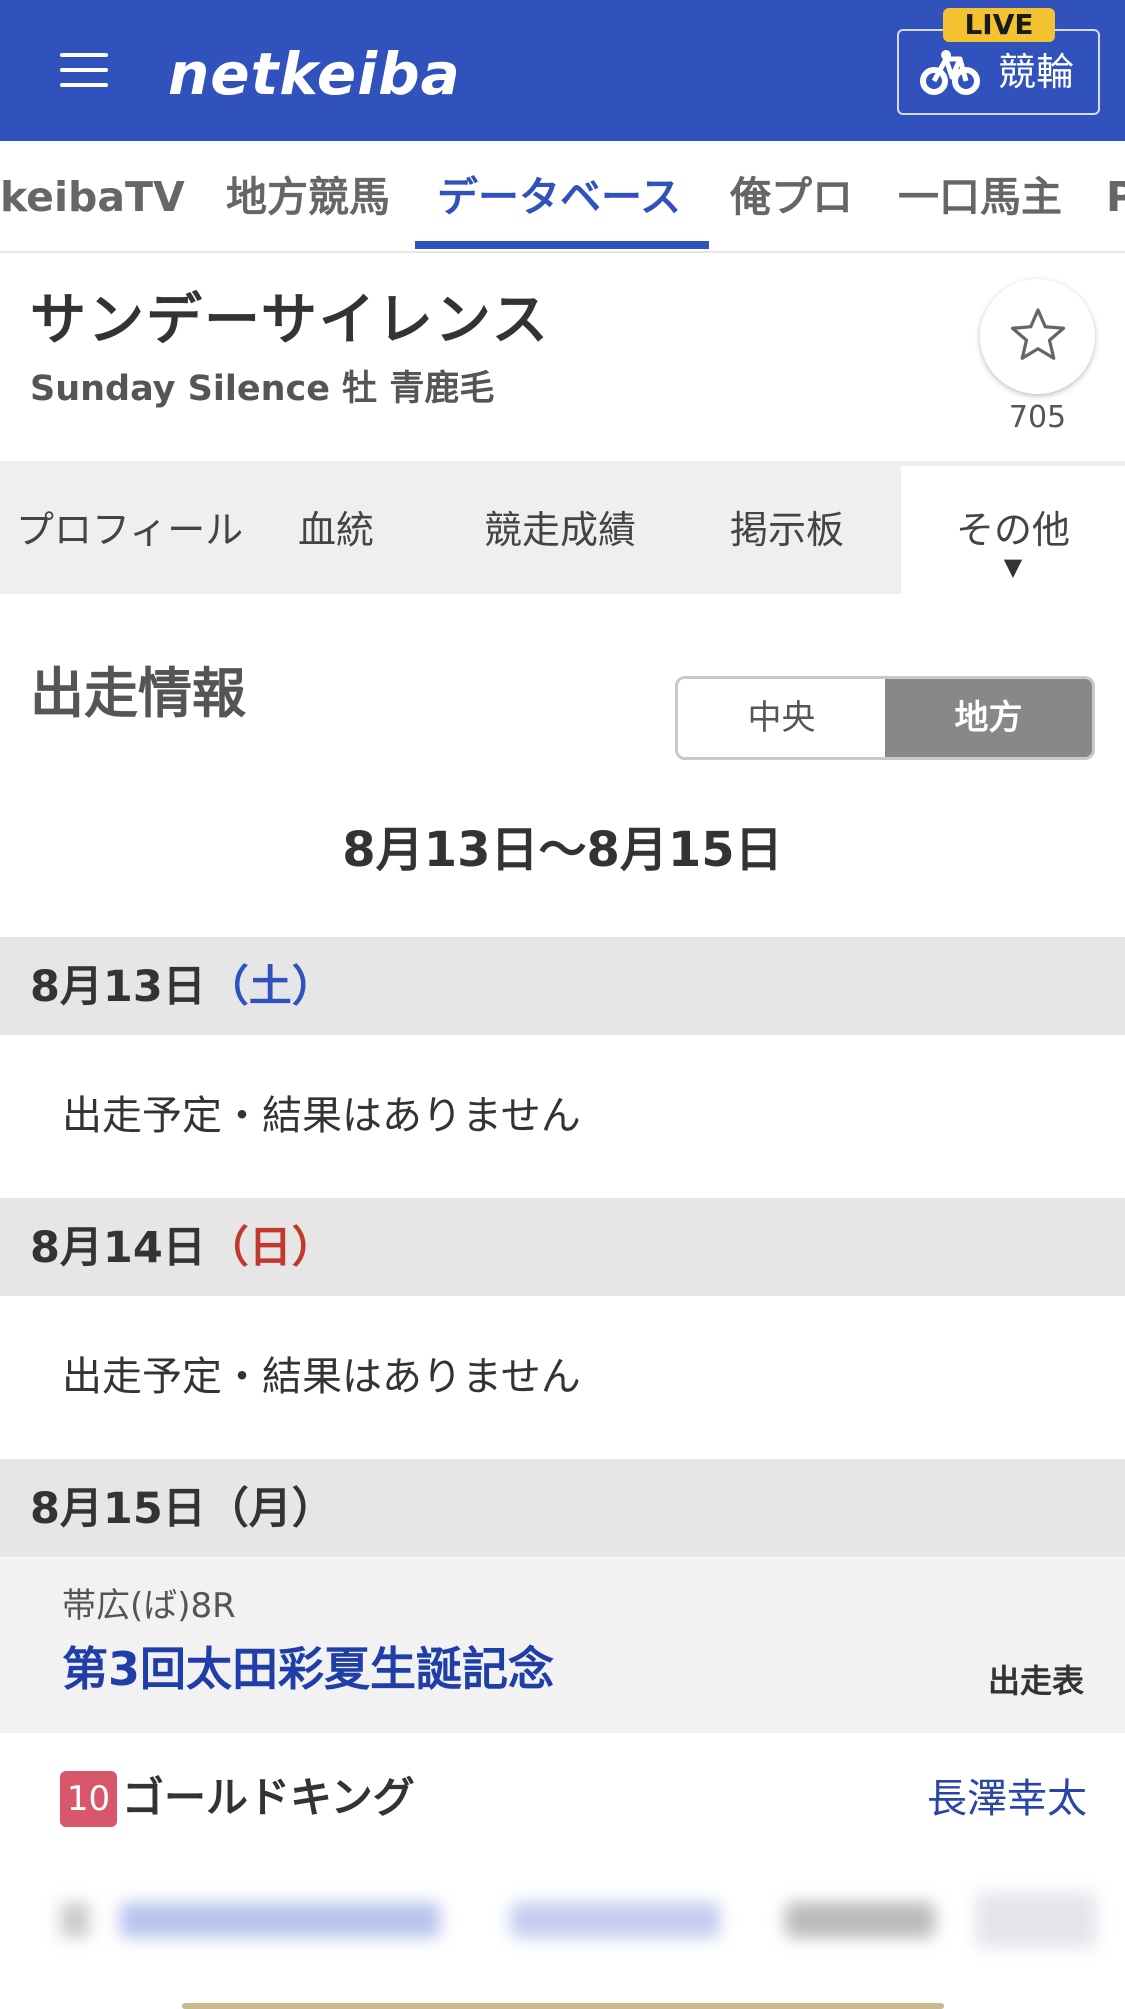  I want to click on day-header: 8月15日（月）, so click(562, 1508).